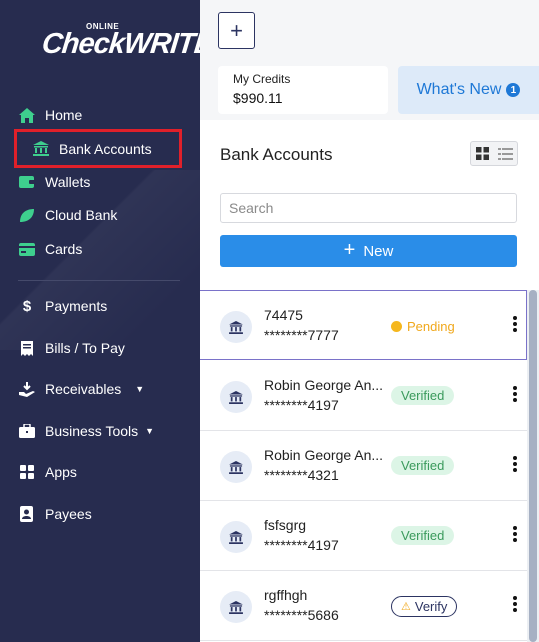 The height and width of the screenshot is (642, 539). Describe the element at coordinates (505, 153) in the screenshot. I see `list-view-icon` at that location.